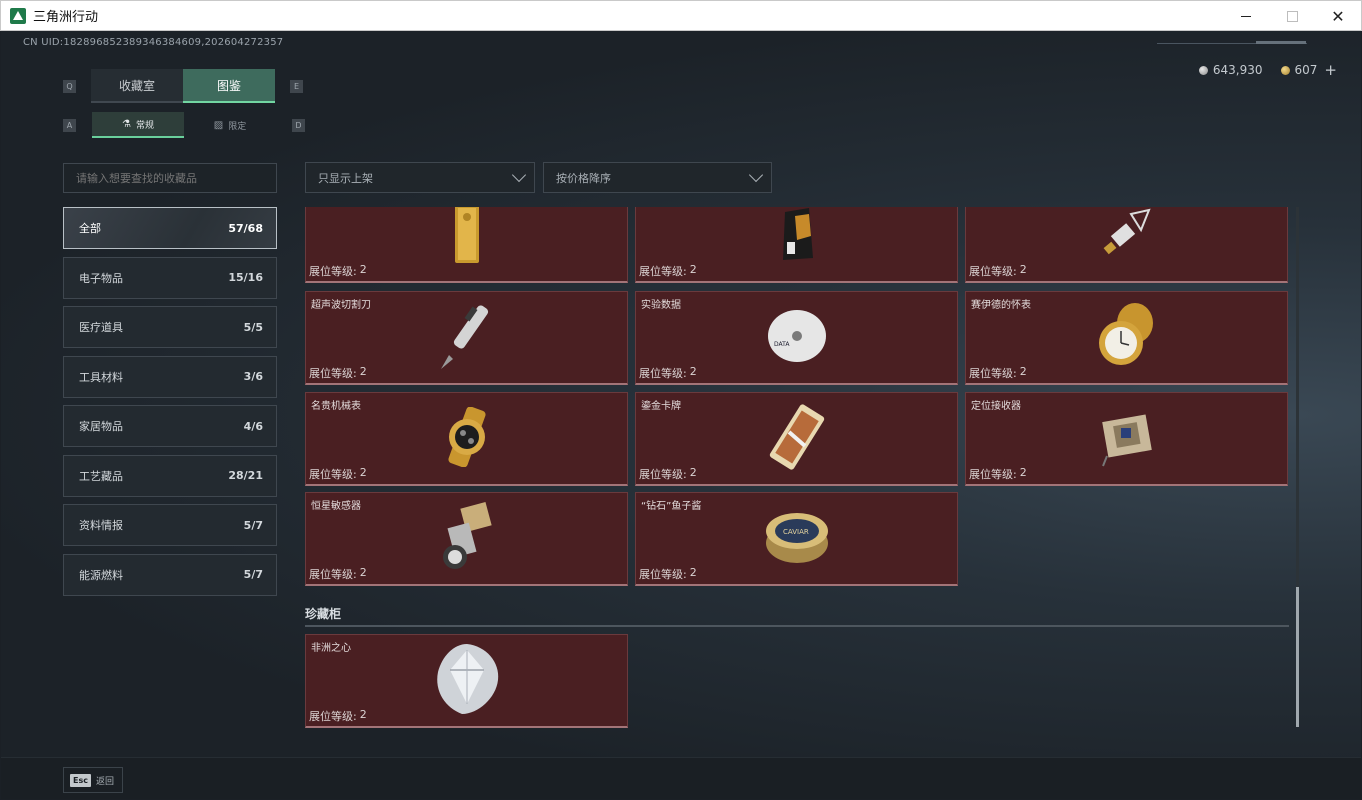 The width and height of the screenshot is (1362, 800). I want to click on item-card: “钻石”鱼子酱 CAVIAR 展位等级: 2, so click(796, 539).